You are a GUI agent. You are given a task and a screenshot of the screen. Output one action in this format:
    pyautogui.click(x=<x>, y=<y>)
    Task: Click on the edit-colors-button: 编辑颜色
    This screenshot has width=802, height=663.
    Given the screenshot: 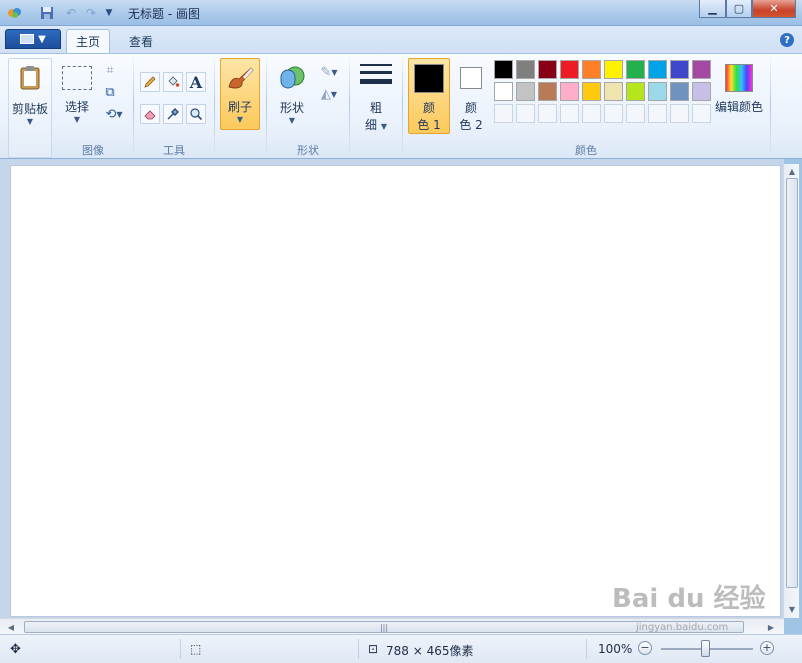 What is the action you would take?
    pyautogui.click(x=739, y=96)
    